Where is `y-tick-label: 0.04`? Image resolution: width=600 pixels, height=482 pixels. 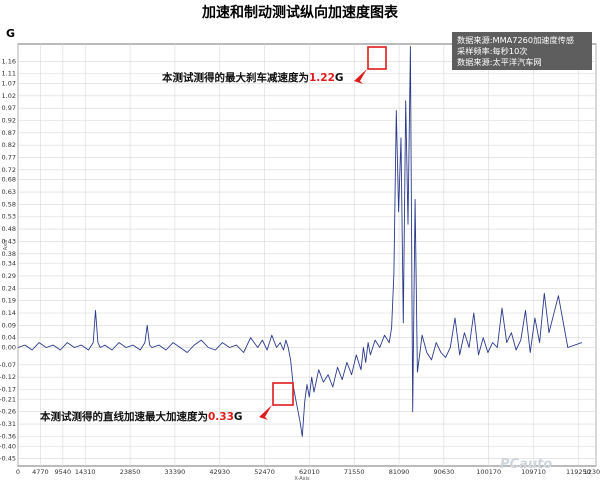 y-tick-label: 0.04 is located at coordinates (9, 338).